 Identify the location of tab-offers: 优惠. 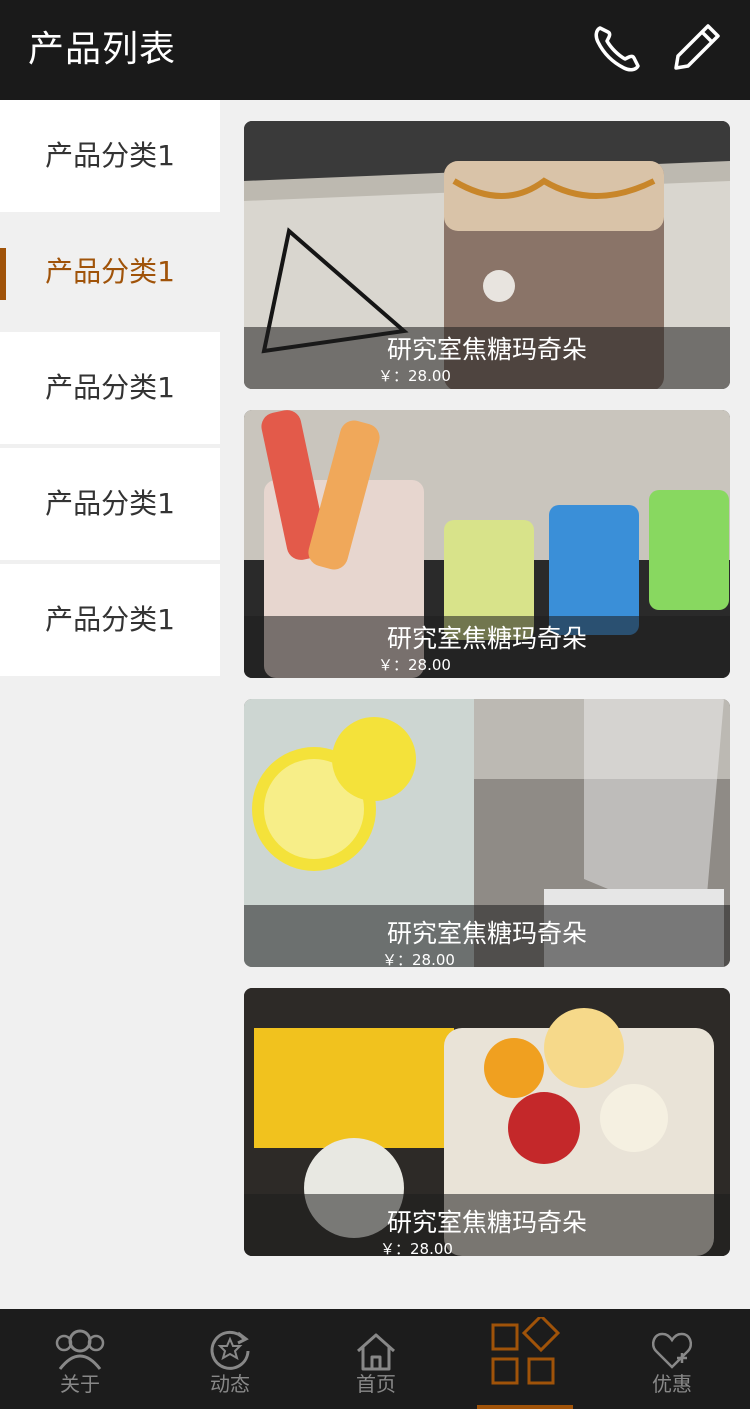
(672, 1359).